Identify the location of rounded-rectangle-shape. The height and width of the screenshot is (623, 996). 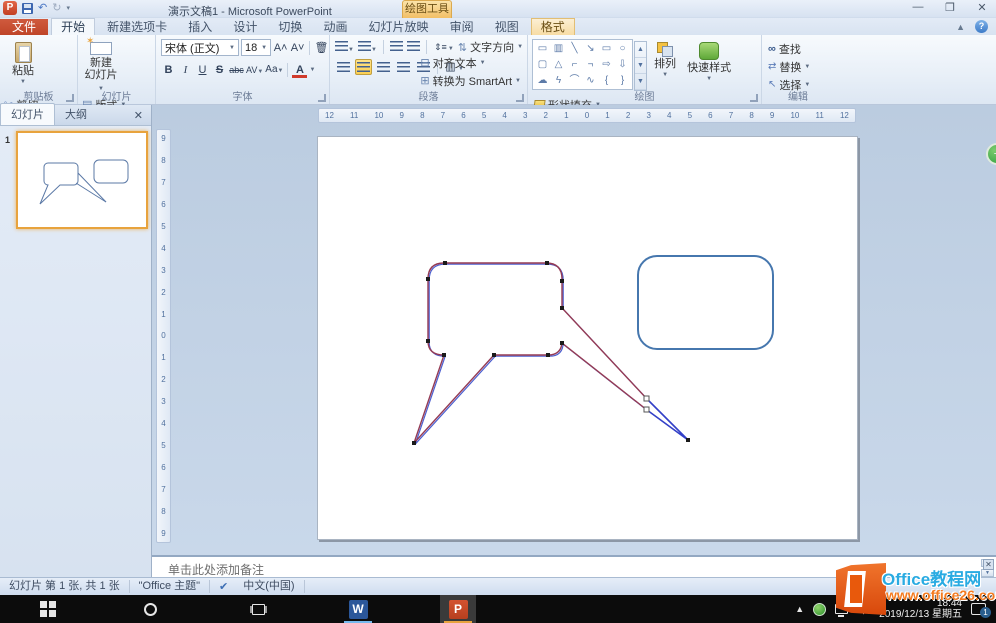
(705, 302).